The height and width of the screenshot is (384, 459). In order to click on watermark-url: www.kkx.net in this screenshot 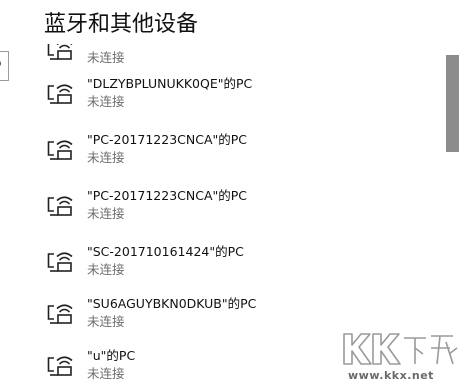, I will do `click(391, 375)`.